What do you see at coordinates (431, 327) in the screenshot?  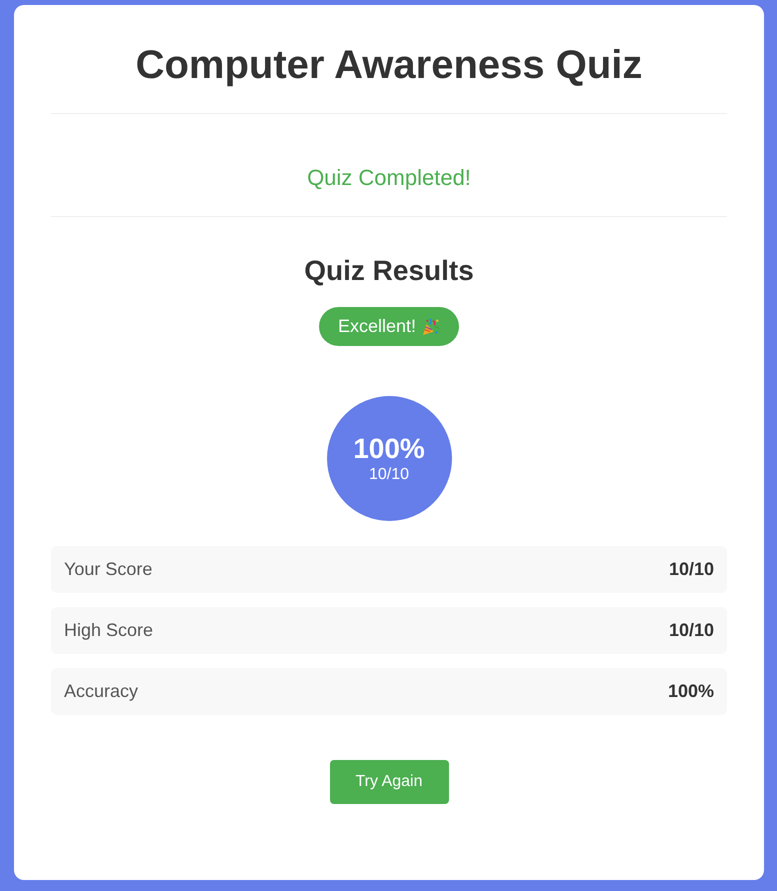 I see `party-popper-icon` at bounding box center [431, 327].